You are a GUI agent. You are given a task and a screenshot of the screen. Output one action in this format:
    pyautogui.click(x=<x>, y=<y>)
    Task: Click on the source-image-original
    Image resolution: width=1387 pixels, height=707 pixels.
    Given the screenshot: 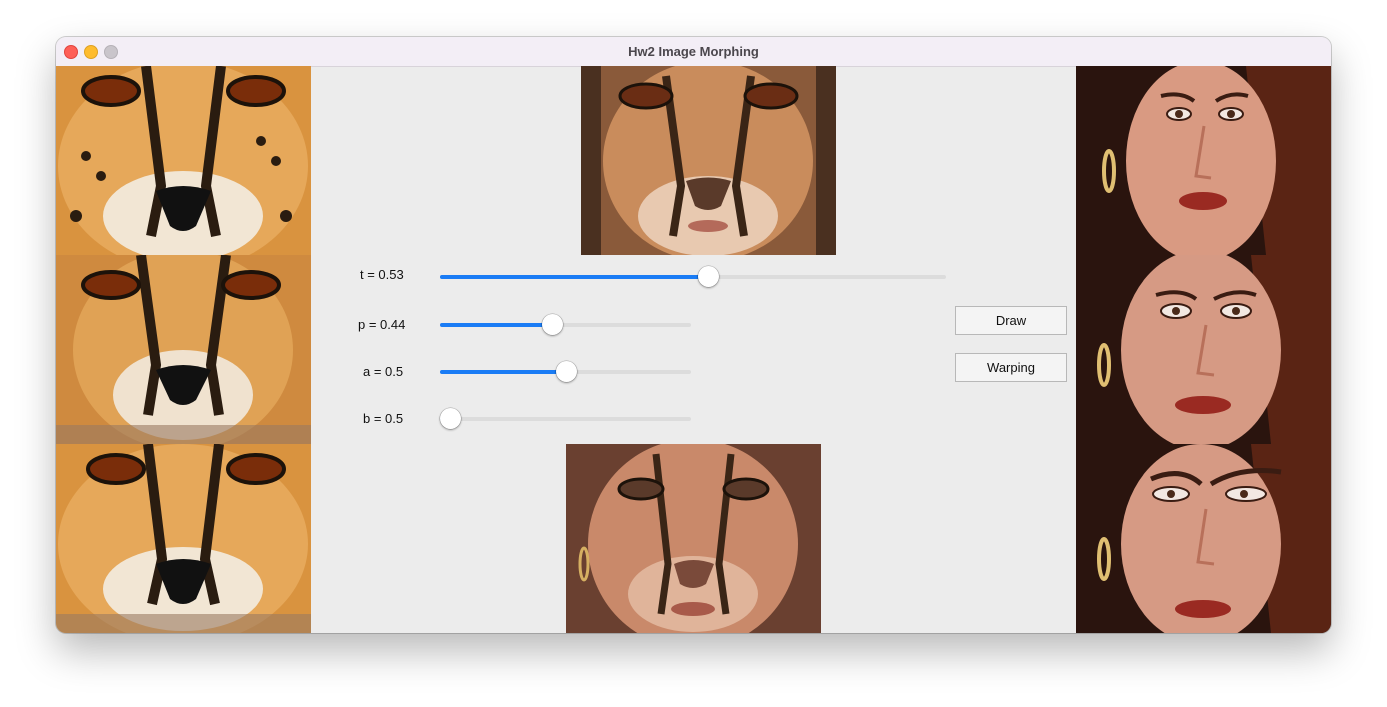 What is the action you would take?
    pyautogui.click(x=183, y=160)
    